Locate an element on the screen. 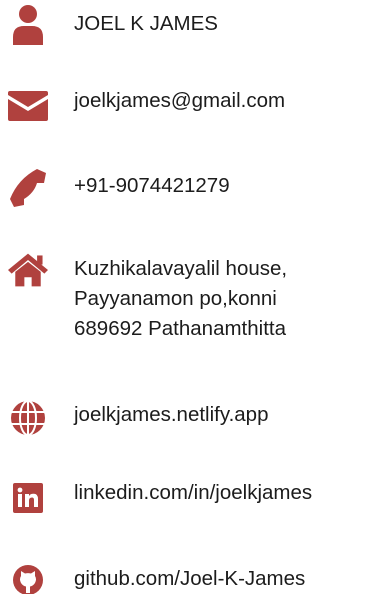 The width and height of the screenshot is (386, 594). user-icon is located at coordinates (28, 25).